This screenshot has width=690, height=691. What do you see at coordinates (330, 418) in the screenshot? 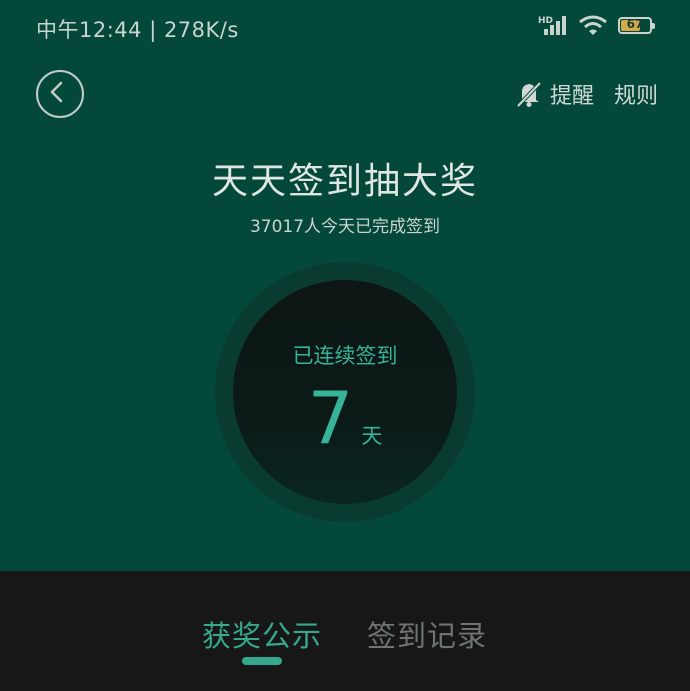
I see `streak-days: 7` at bounding box center [330, 418].